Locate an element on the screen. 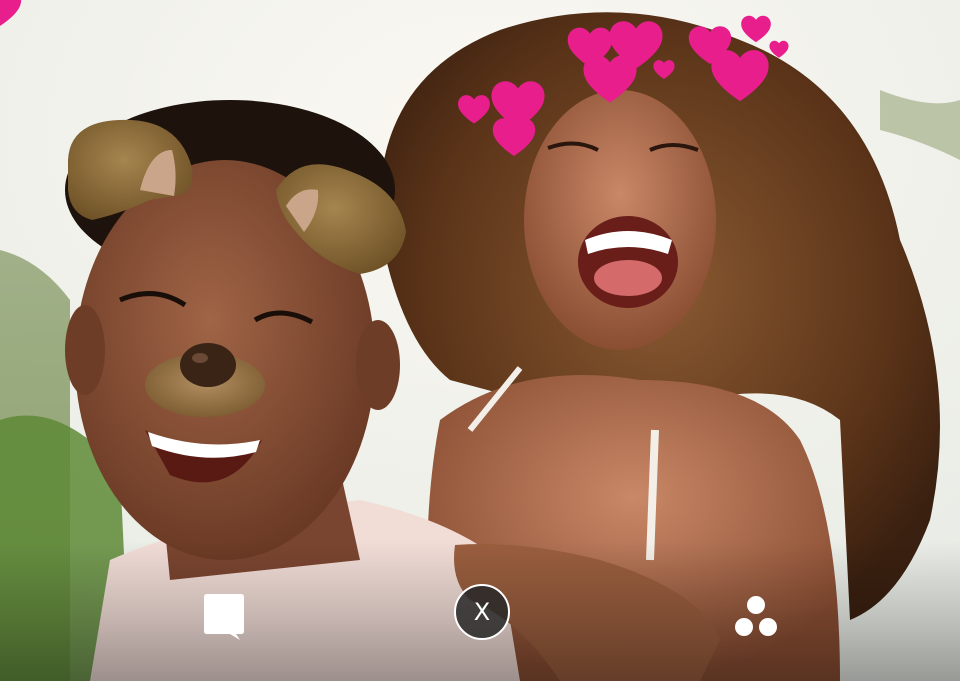 The image size is (960, 681). close-lens-button: X is located at coordinates (482, 612).